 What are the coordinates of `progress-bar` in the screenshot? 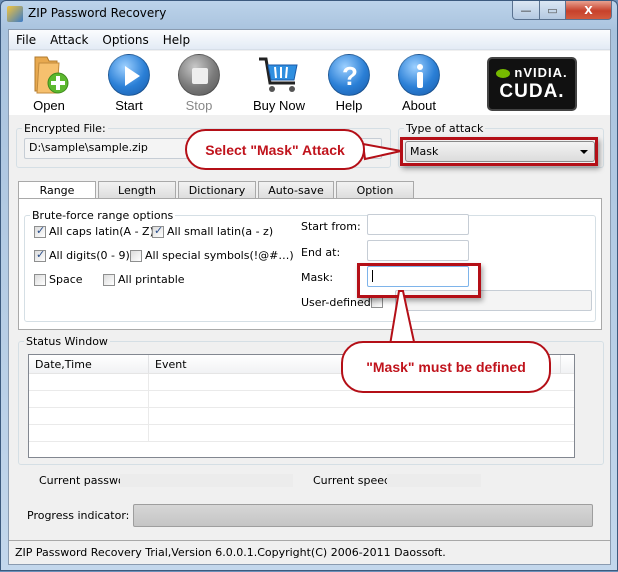 It's located at (363, 515).